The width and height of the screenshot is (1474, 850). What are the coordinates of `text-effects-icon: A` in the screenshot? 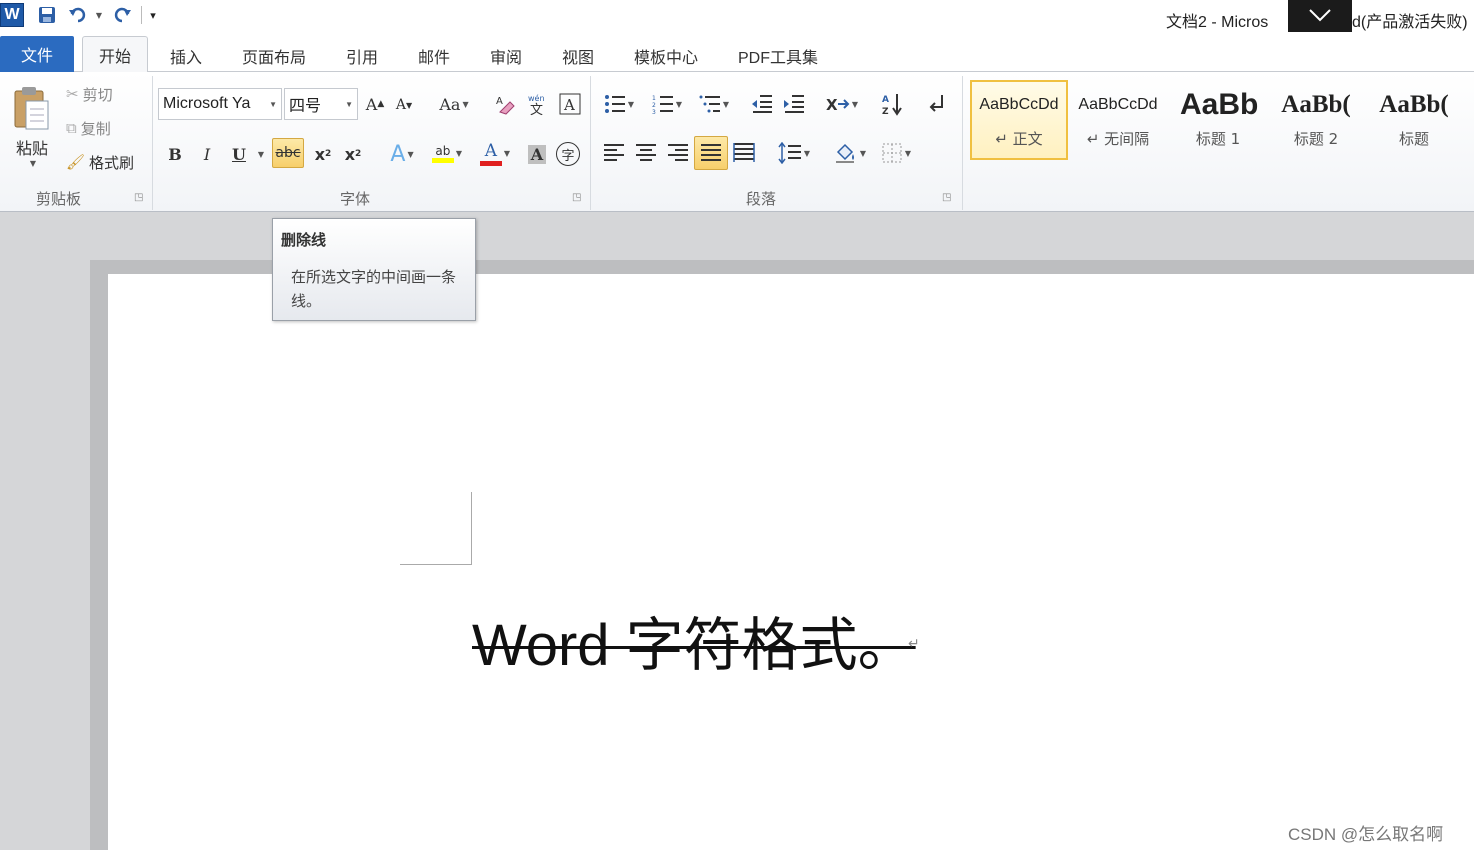 It's located at (398, 154).